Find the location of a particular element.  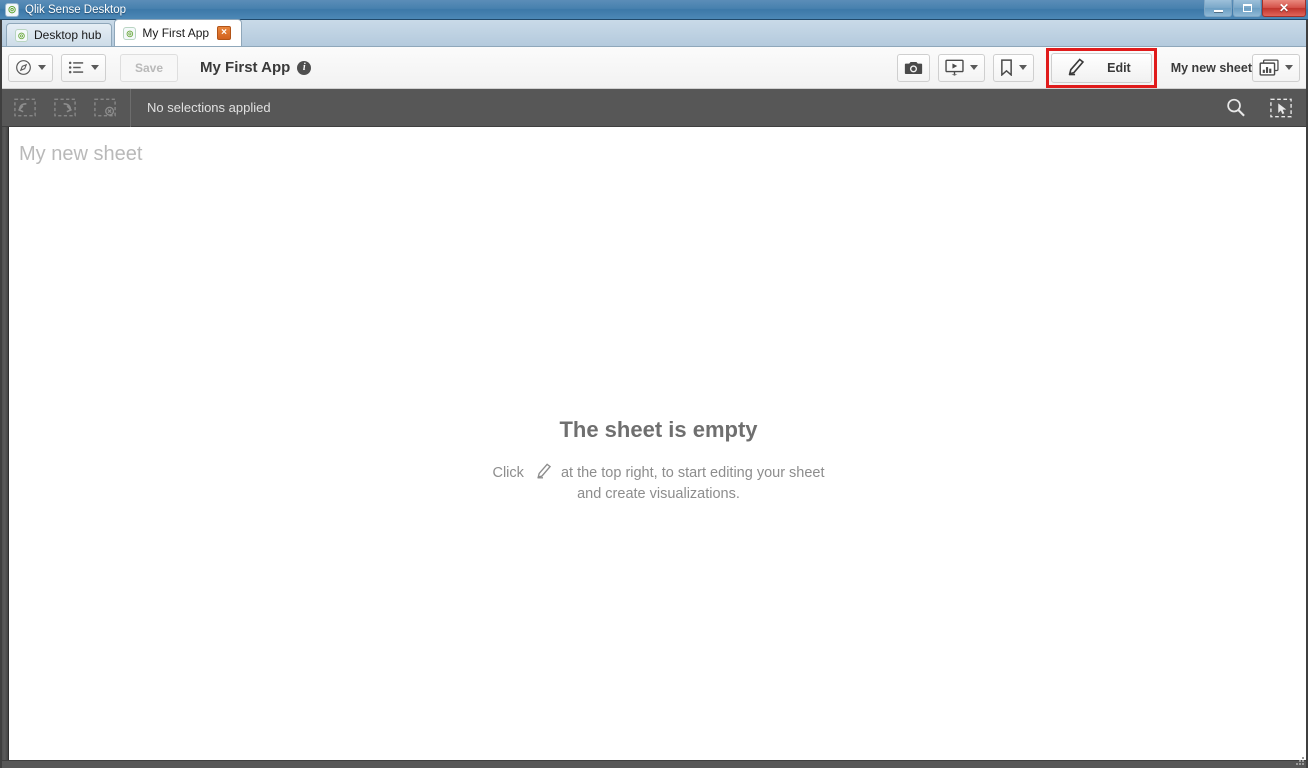

window-border-left is located at coordinates (1, 394).